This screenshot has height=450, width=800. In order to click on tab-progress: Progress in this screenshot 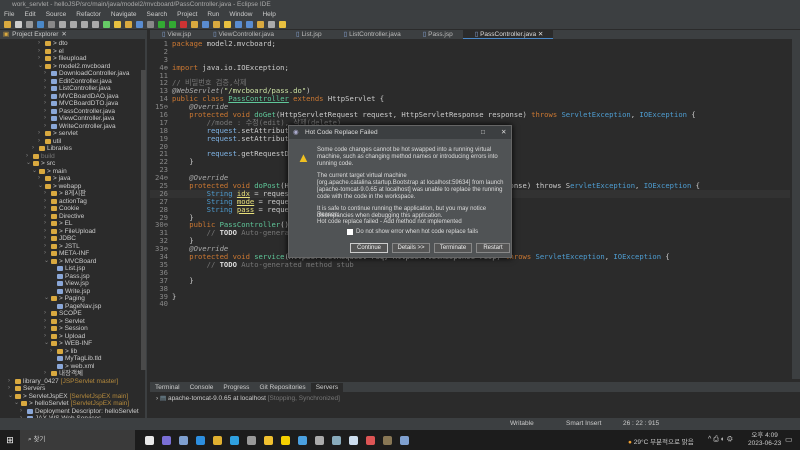, I will do `click(236, 387)`.